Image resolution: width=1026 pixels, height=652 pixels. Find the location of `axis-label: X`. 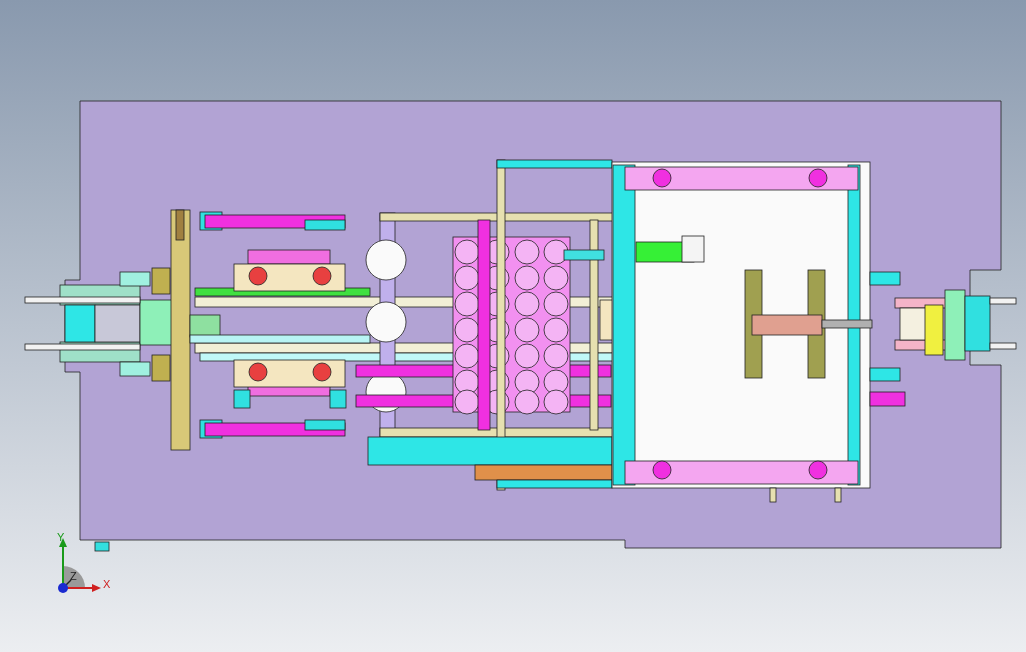

axis-label: X is located at coordinates (107, 584).